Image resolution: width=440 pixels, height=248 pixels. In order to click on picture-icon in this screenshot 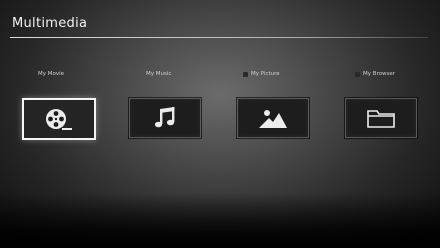, I will do `click(273, 119)`.